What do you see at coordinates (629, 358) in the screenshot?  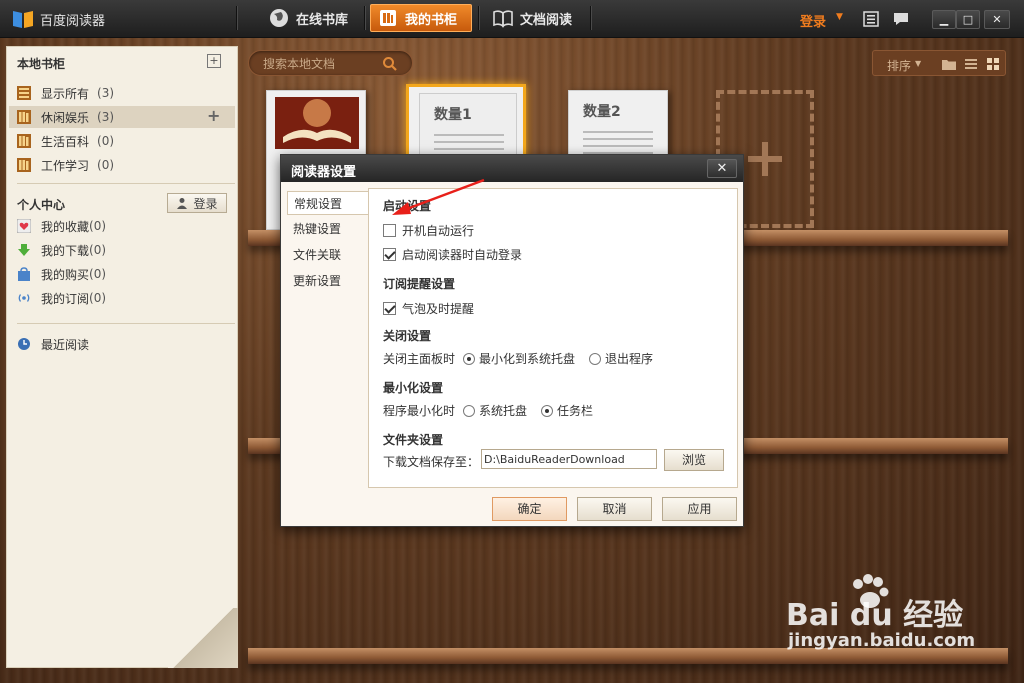 I see `close-exit-label: 退出程序` at bounding box center [629, 358].